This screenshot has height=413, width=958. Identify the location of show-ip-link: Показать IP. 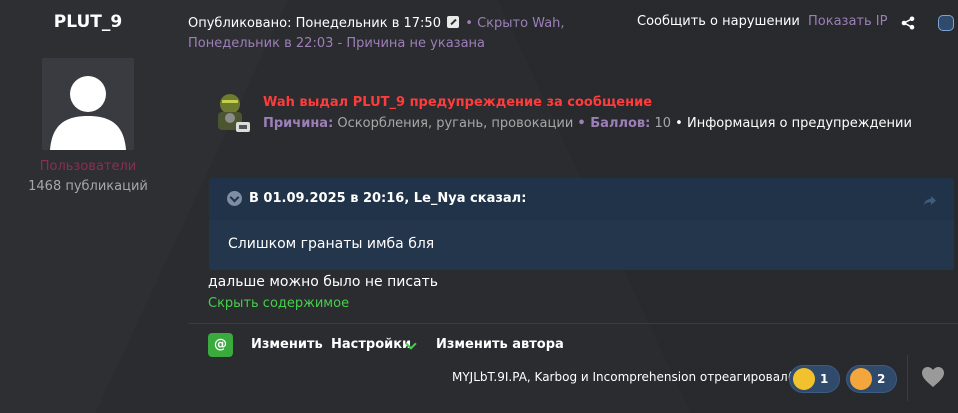
(847, 21).